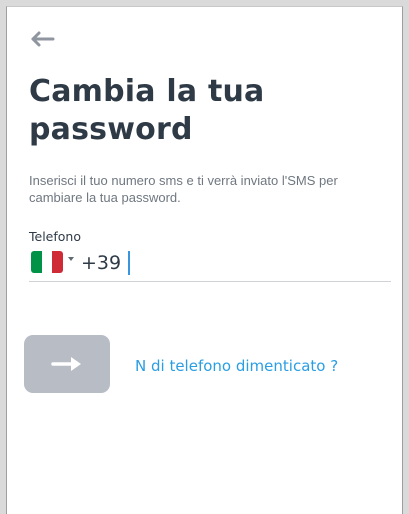  I want to click on back-button, so click(43, 39).